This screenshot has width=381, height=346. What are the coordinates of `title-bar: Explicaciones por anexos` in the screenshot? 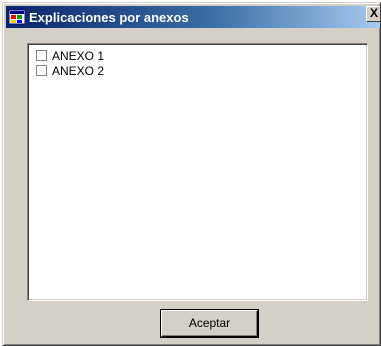 It's located at (193, 17).